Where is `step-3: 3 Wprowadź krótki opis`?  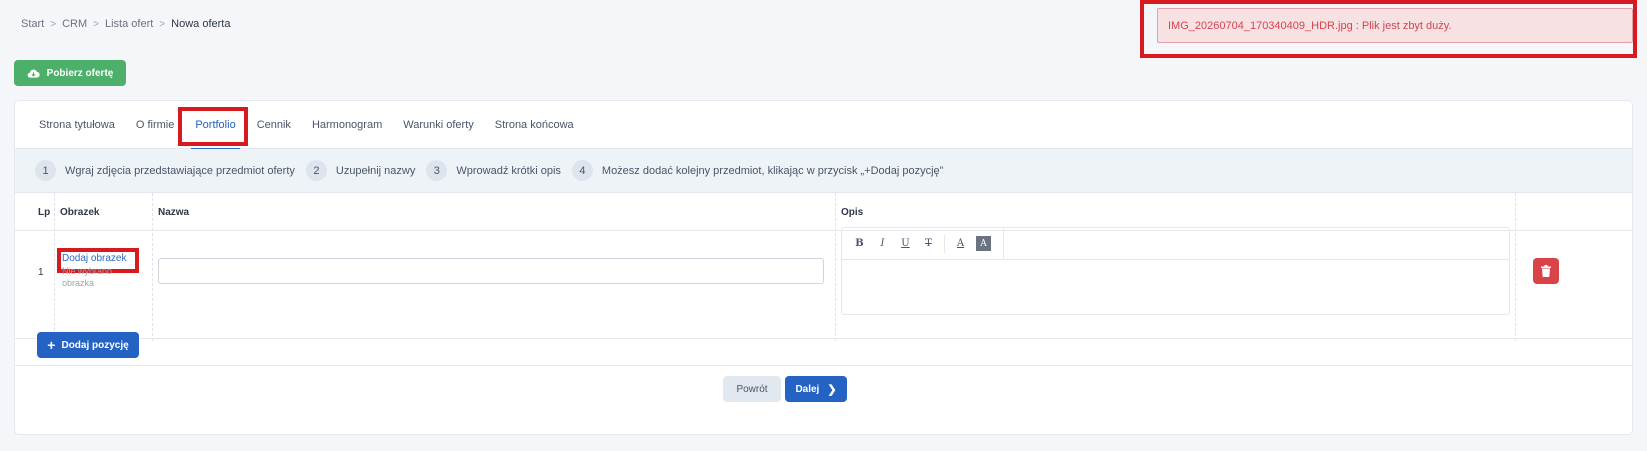
step-3: 3 Wprowadź krótki opis is located at coordinates (493, 170).